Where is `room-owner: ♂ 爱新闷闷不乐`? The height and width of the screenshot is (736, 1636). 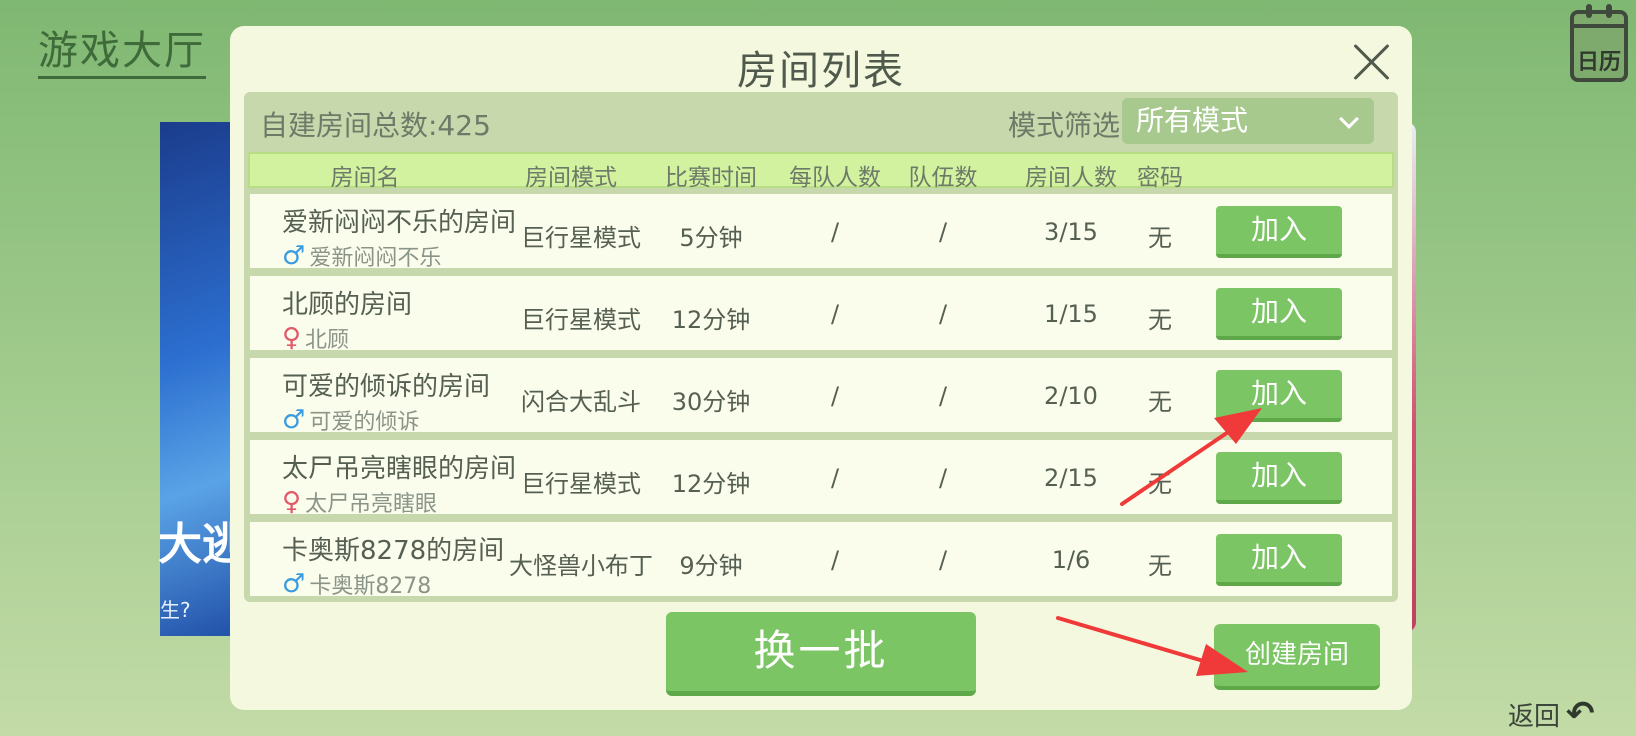 room-owner: ♂ 爱新闷闷不乐 is located at coordinates (361, 256).